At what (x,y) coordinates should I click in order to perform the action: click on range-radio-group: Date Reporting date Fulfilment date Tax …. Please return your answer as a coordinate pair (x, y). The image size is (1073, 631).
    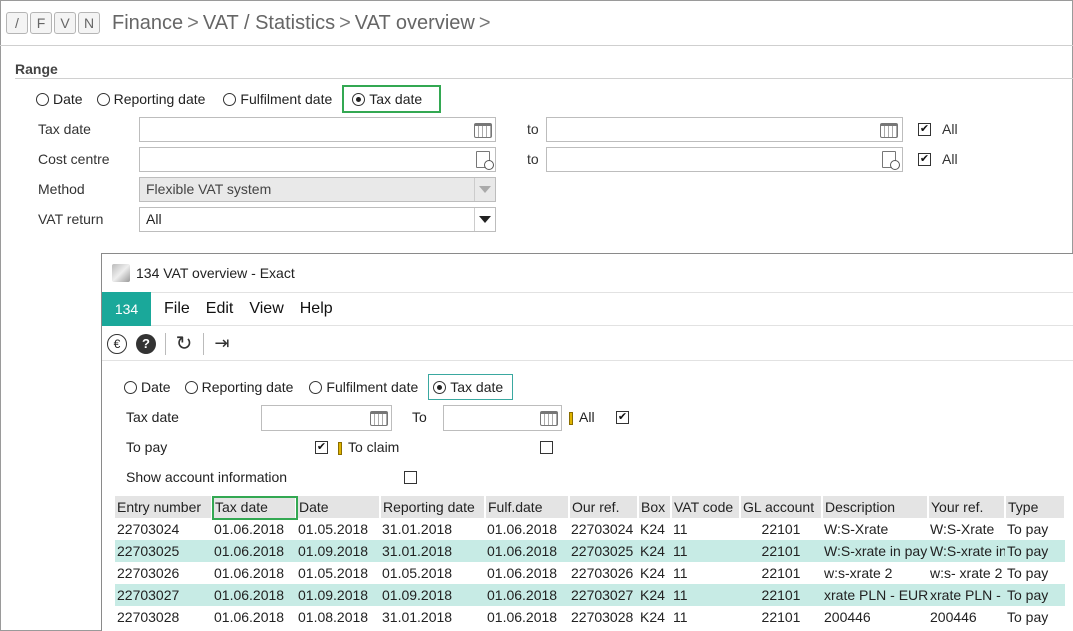
    Looking at the image, I should click on (243, 99).